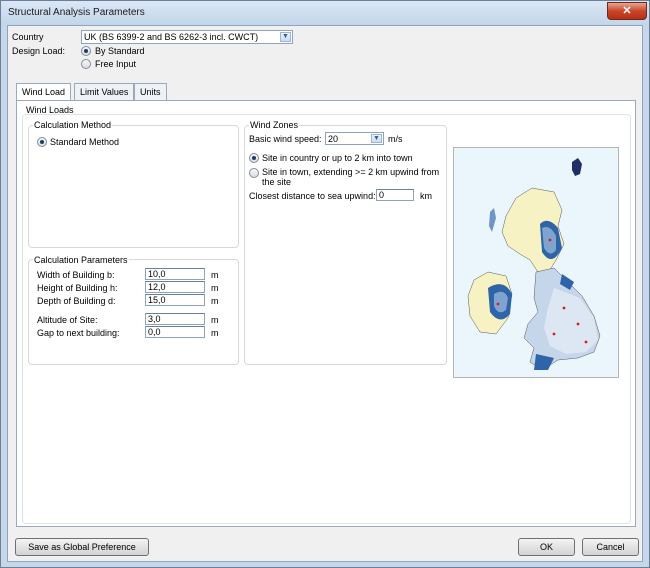 Image resolution: width=650 pixels, height=568 pixels. Describe the element at coordinates (354, 138) in the screenshot. I see `basic-wind-speed-select: 20 ▼` at that location.